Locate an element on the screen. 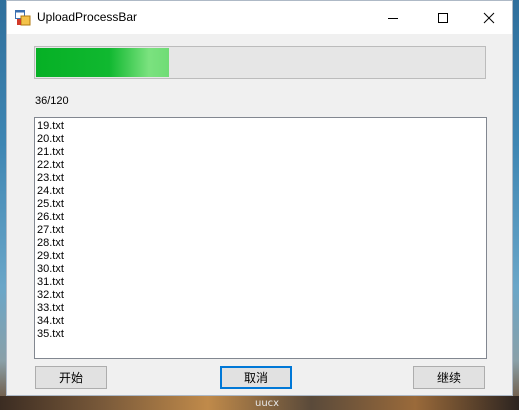  list-item: 32.txt is located at coordinates (261, 295).